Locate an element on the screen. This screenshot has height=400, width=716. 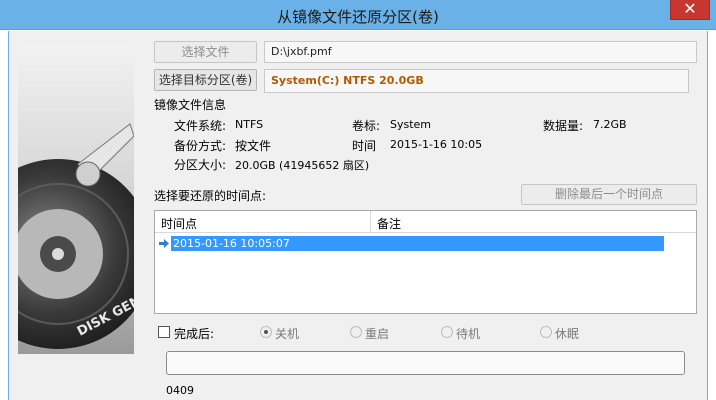
filesystem-value: NTFS is located at coordinates (249, 124).